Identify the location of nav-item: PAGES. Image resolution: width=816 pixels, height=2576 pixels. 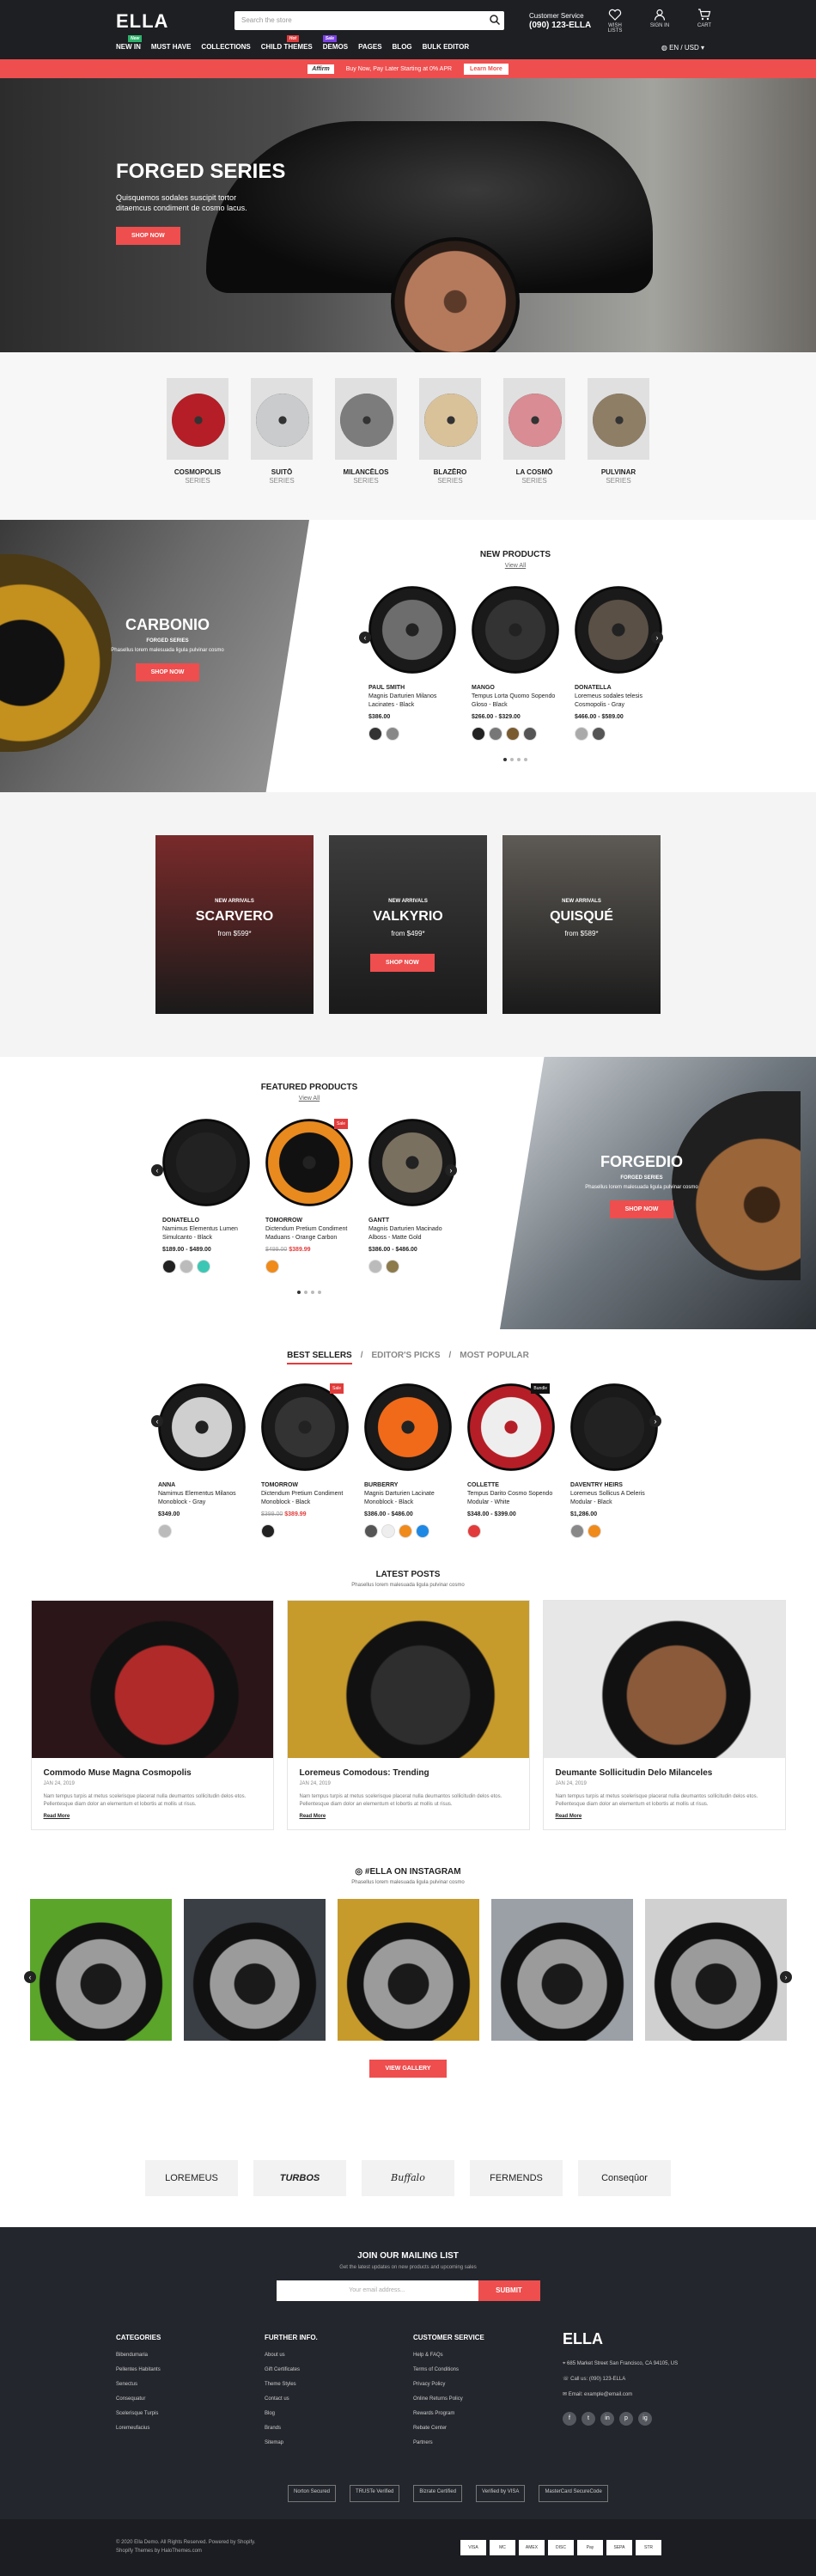
(370, 47).